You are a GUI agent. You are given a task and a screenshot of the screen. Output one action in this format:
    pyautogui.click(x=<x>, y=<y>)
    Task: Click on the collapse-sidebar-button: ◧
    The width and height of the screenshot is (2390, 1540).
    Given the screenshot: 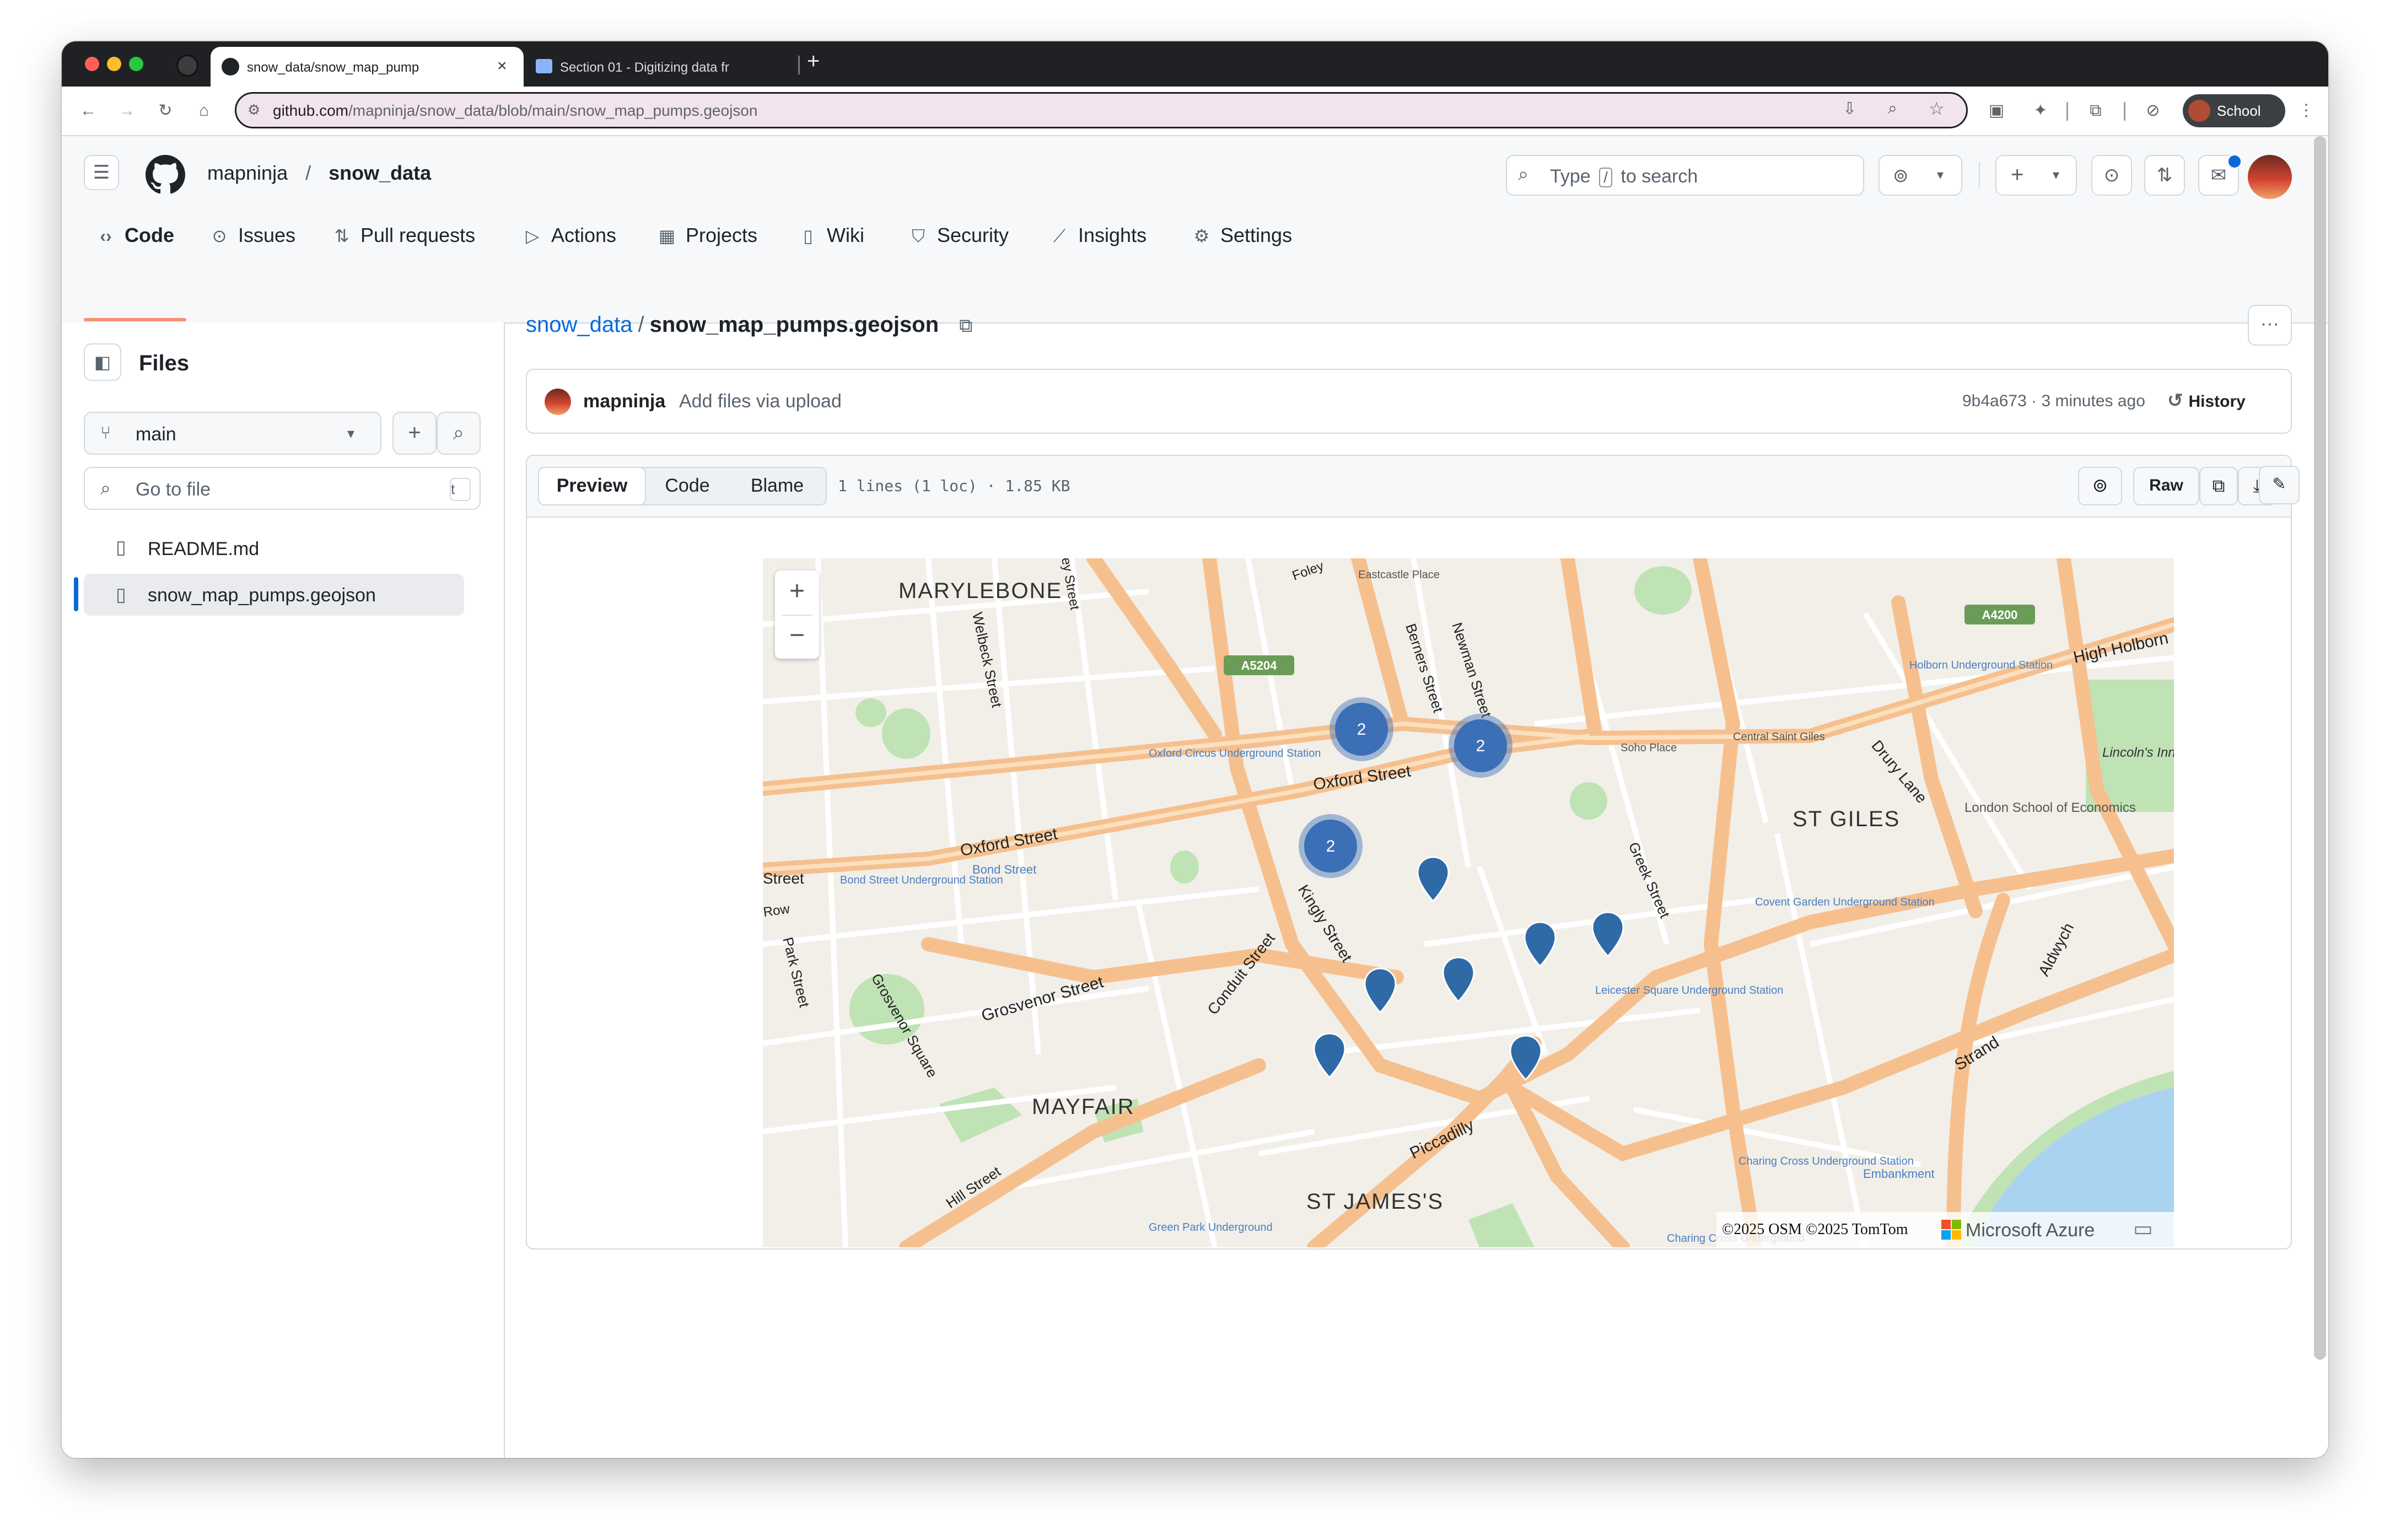 What is the action you would take?
    pyautogui.click(x=102, y=362)
    